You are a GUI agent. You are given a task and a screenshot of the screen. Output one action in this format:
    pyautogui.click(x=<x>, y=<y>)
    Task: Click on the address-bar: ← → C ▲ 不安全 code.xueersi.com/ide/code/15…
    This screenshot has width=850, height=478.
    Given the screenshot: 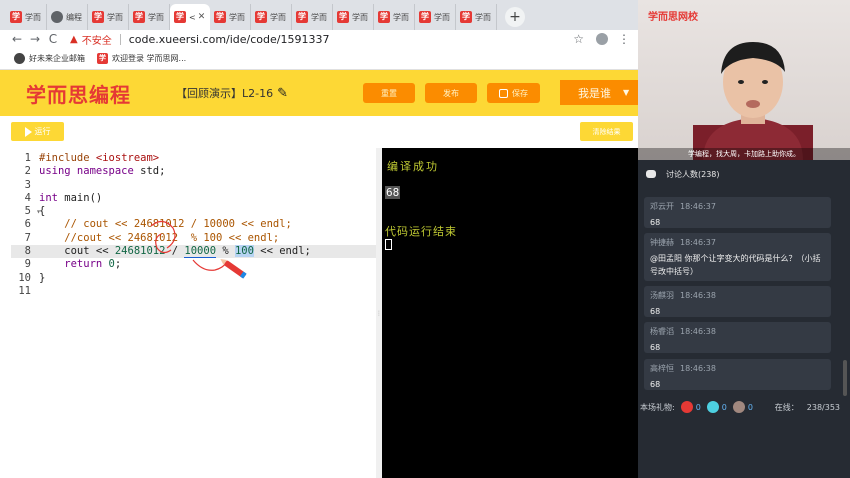 What is the action you would take?
    pyautogui.click(x=319, y=39)
    